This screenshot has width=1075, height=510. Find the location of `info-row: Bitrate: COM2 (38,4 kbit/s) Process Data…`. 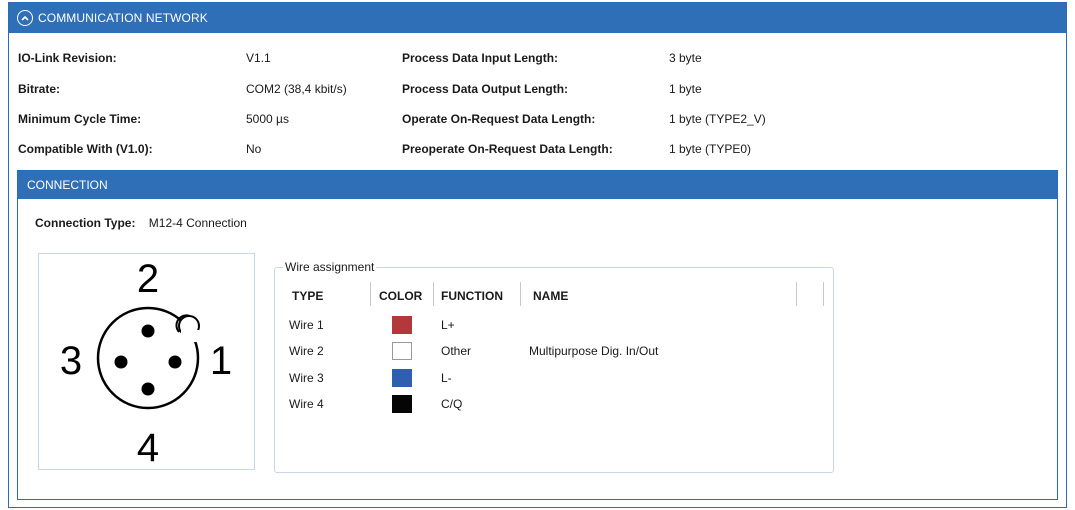

info-row: Bitrate: COM2 (38,4 kbit/s) Process Data… is located at coordinates (537, 89).